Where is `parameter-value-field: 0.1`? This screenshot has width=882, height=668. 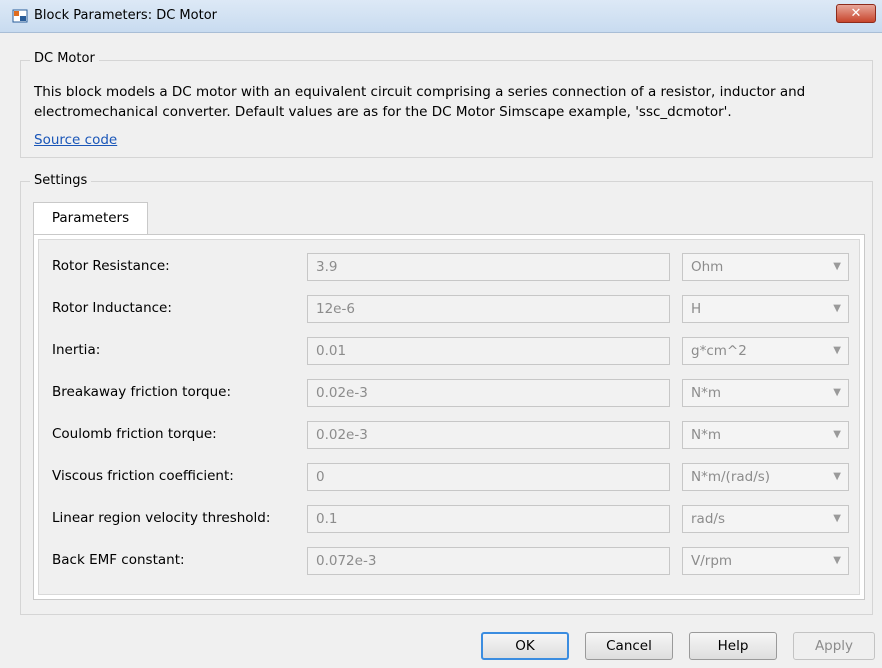
parameter-value-field: 0.1 is located at coordinates (488, 519).